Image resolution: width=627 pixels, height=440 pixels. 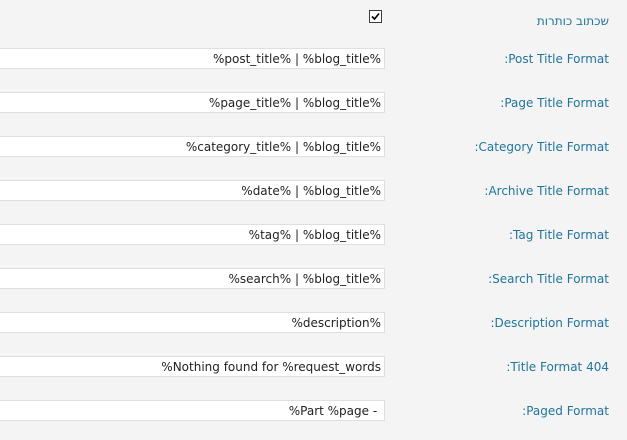 I want to click on paged-format-row: Paged Format:, so click(x=313, y=418).